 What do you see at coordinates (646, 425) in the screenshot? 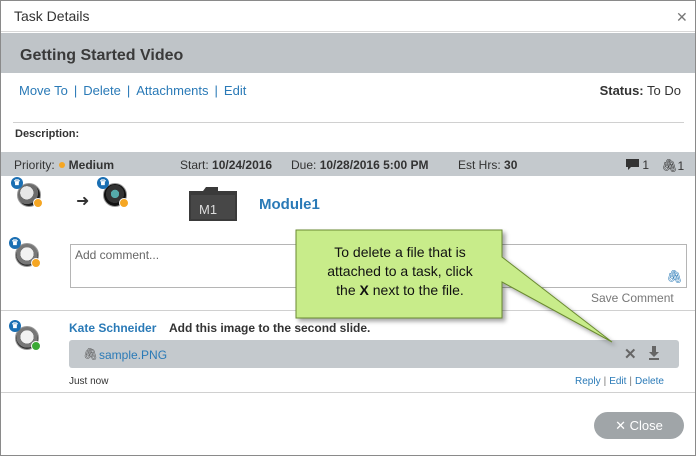
I see `close-button-label: Close` at bounding box center [646, 425].